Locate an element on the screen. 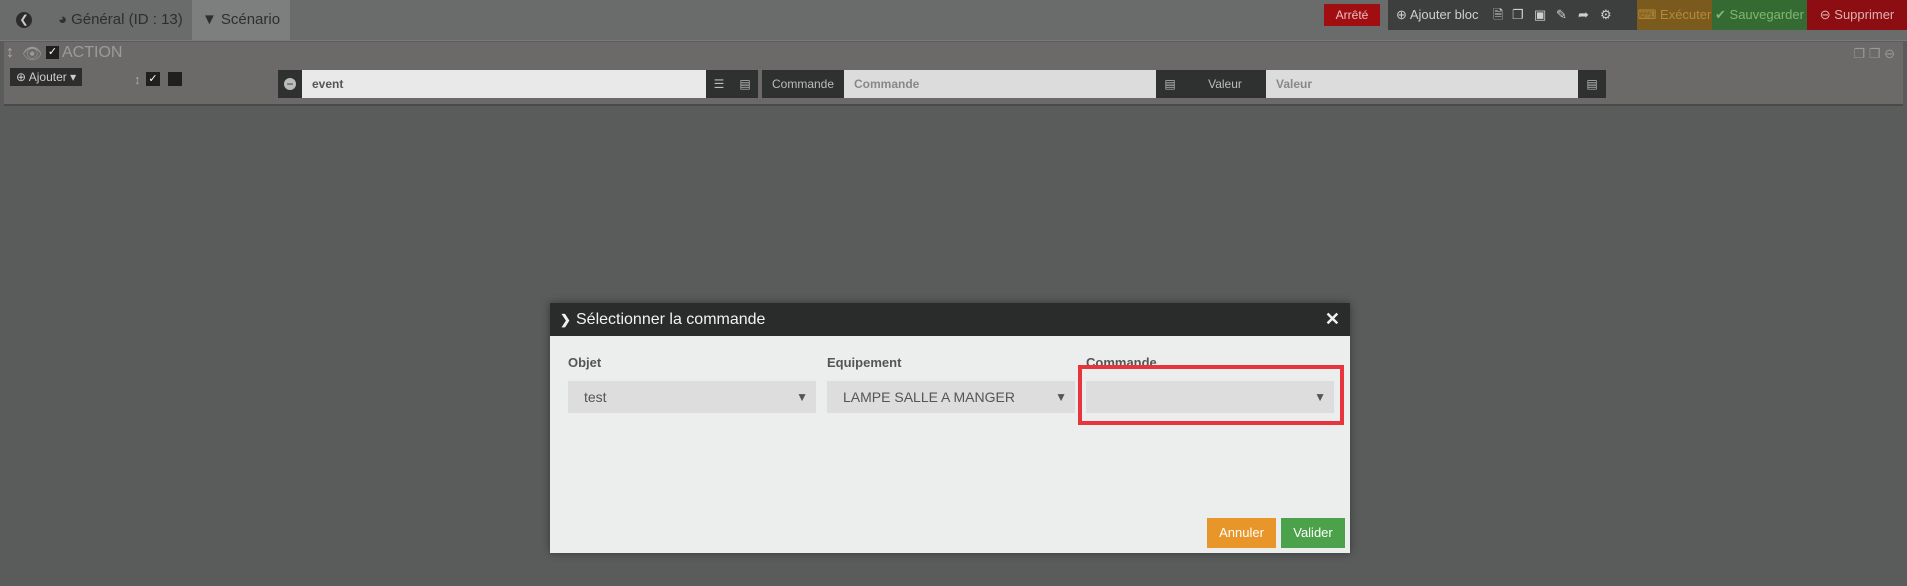  save-label: Sauvegarder is located at coordinates (1766, 14).